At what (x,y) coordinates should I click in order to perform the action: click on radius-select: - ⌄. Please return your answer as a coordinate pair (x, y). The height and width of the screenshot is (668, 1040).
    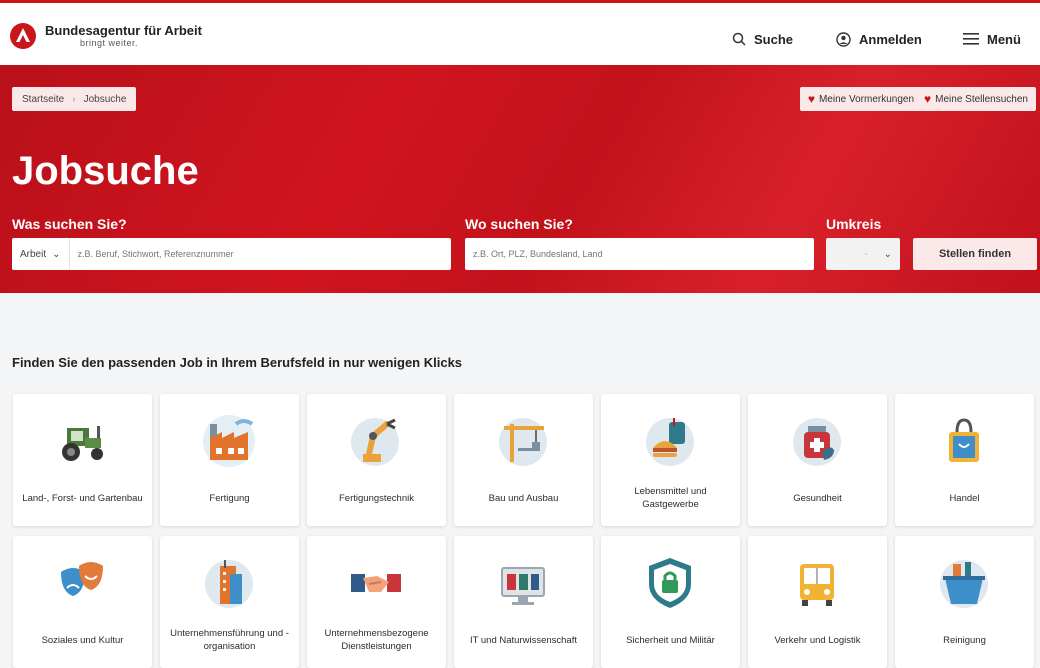
    Looking at the image, I should click on (863, 254).